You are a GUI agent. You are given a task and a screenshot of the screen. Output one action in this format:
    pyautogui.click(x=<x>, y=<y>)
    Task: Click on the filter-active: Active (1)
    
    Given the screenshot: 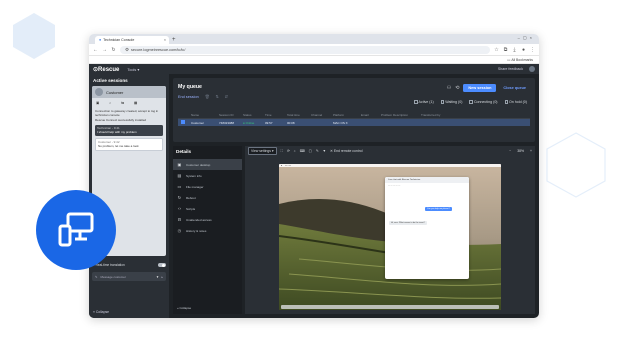 What is the action you would take?
    pyautogui.click(x=424, y=102)
    